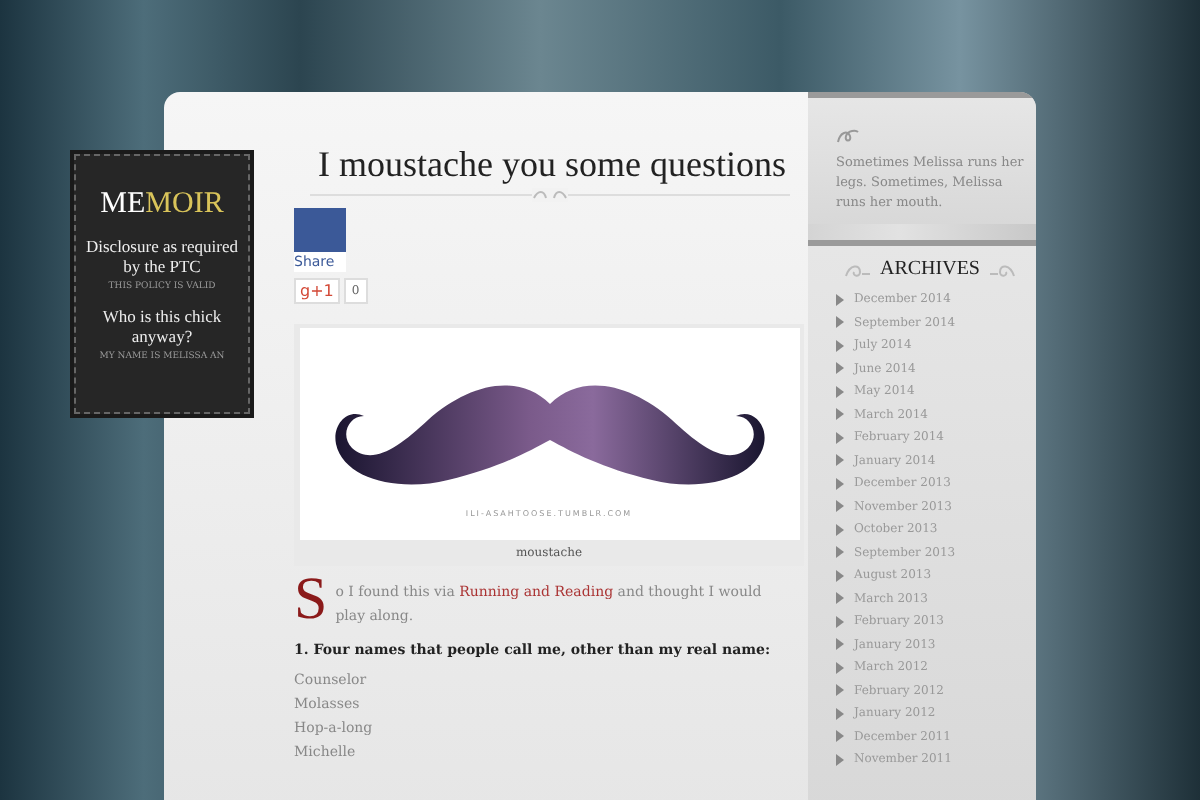  Describe the element at coordinates (162, 205) in the screenshot. I see `site-logo: MEMOIR` at that location.